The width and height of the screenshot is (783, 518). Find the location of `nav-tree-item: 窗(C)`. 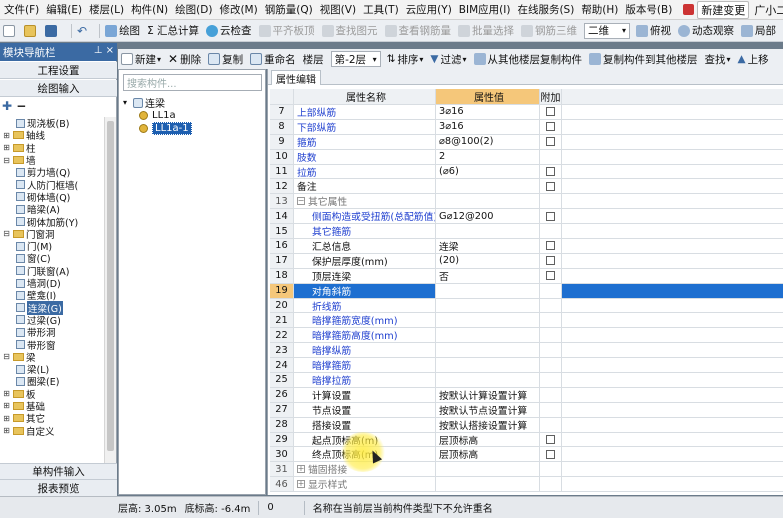

nav-tree-item: 窗(C) is located at coordinates (52, 258).